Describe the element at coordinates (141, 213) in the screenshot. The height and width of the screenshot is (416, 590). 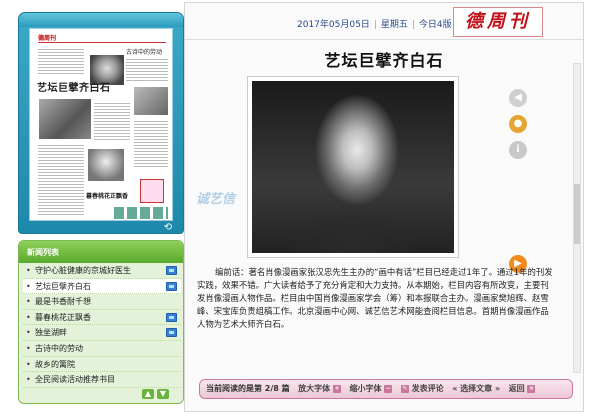
I see `thumbnail-bottom-pictures` at that location.